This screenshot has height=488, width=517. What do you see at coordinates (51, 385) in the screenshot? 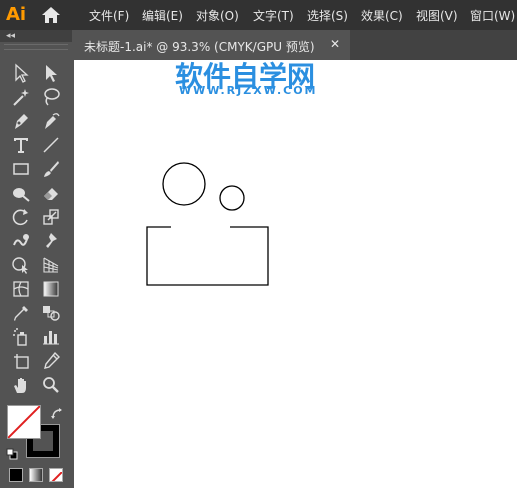
I see `zoom-tool-icon` at bounding box center [51, 385].